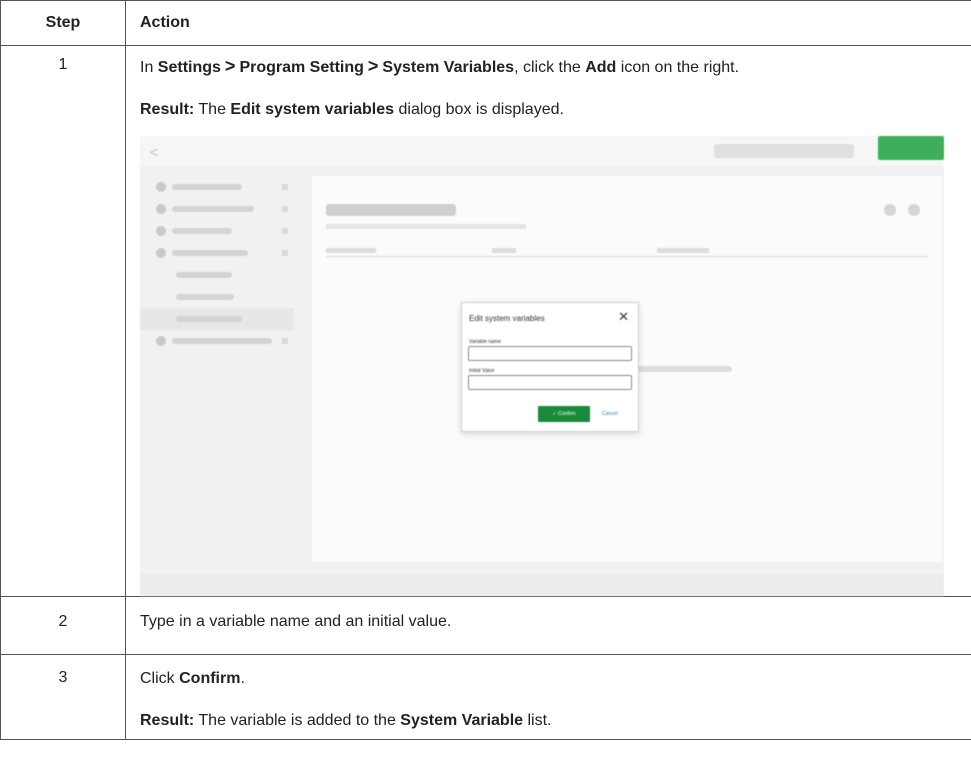  Describe the element at coordinates (914, 210) in the screenshot. I see `add-icon` at that location.